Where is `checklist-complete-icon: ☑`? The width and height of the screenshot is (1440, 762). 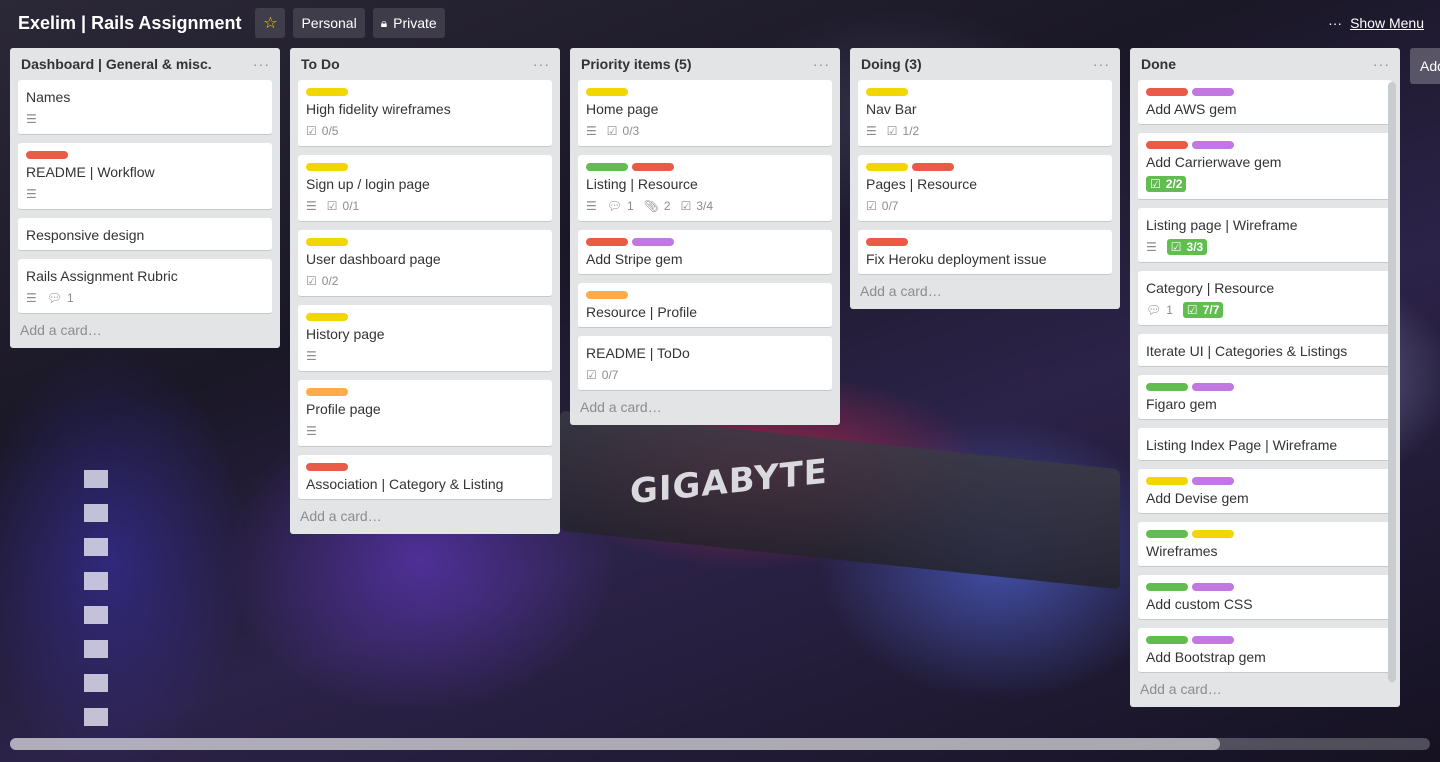
checklist-complete-icon: ☑ is located at coordinates (1192, 310).